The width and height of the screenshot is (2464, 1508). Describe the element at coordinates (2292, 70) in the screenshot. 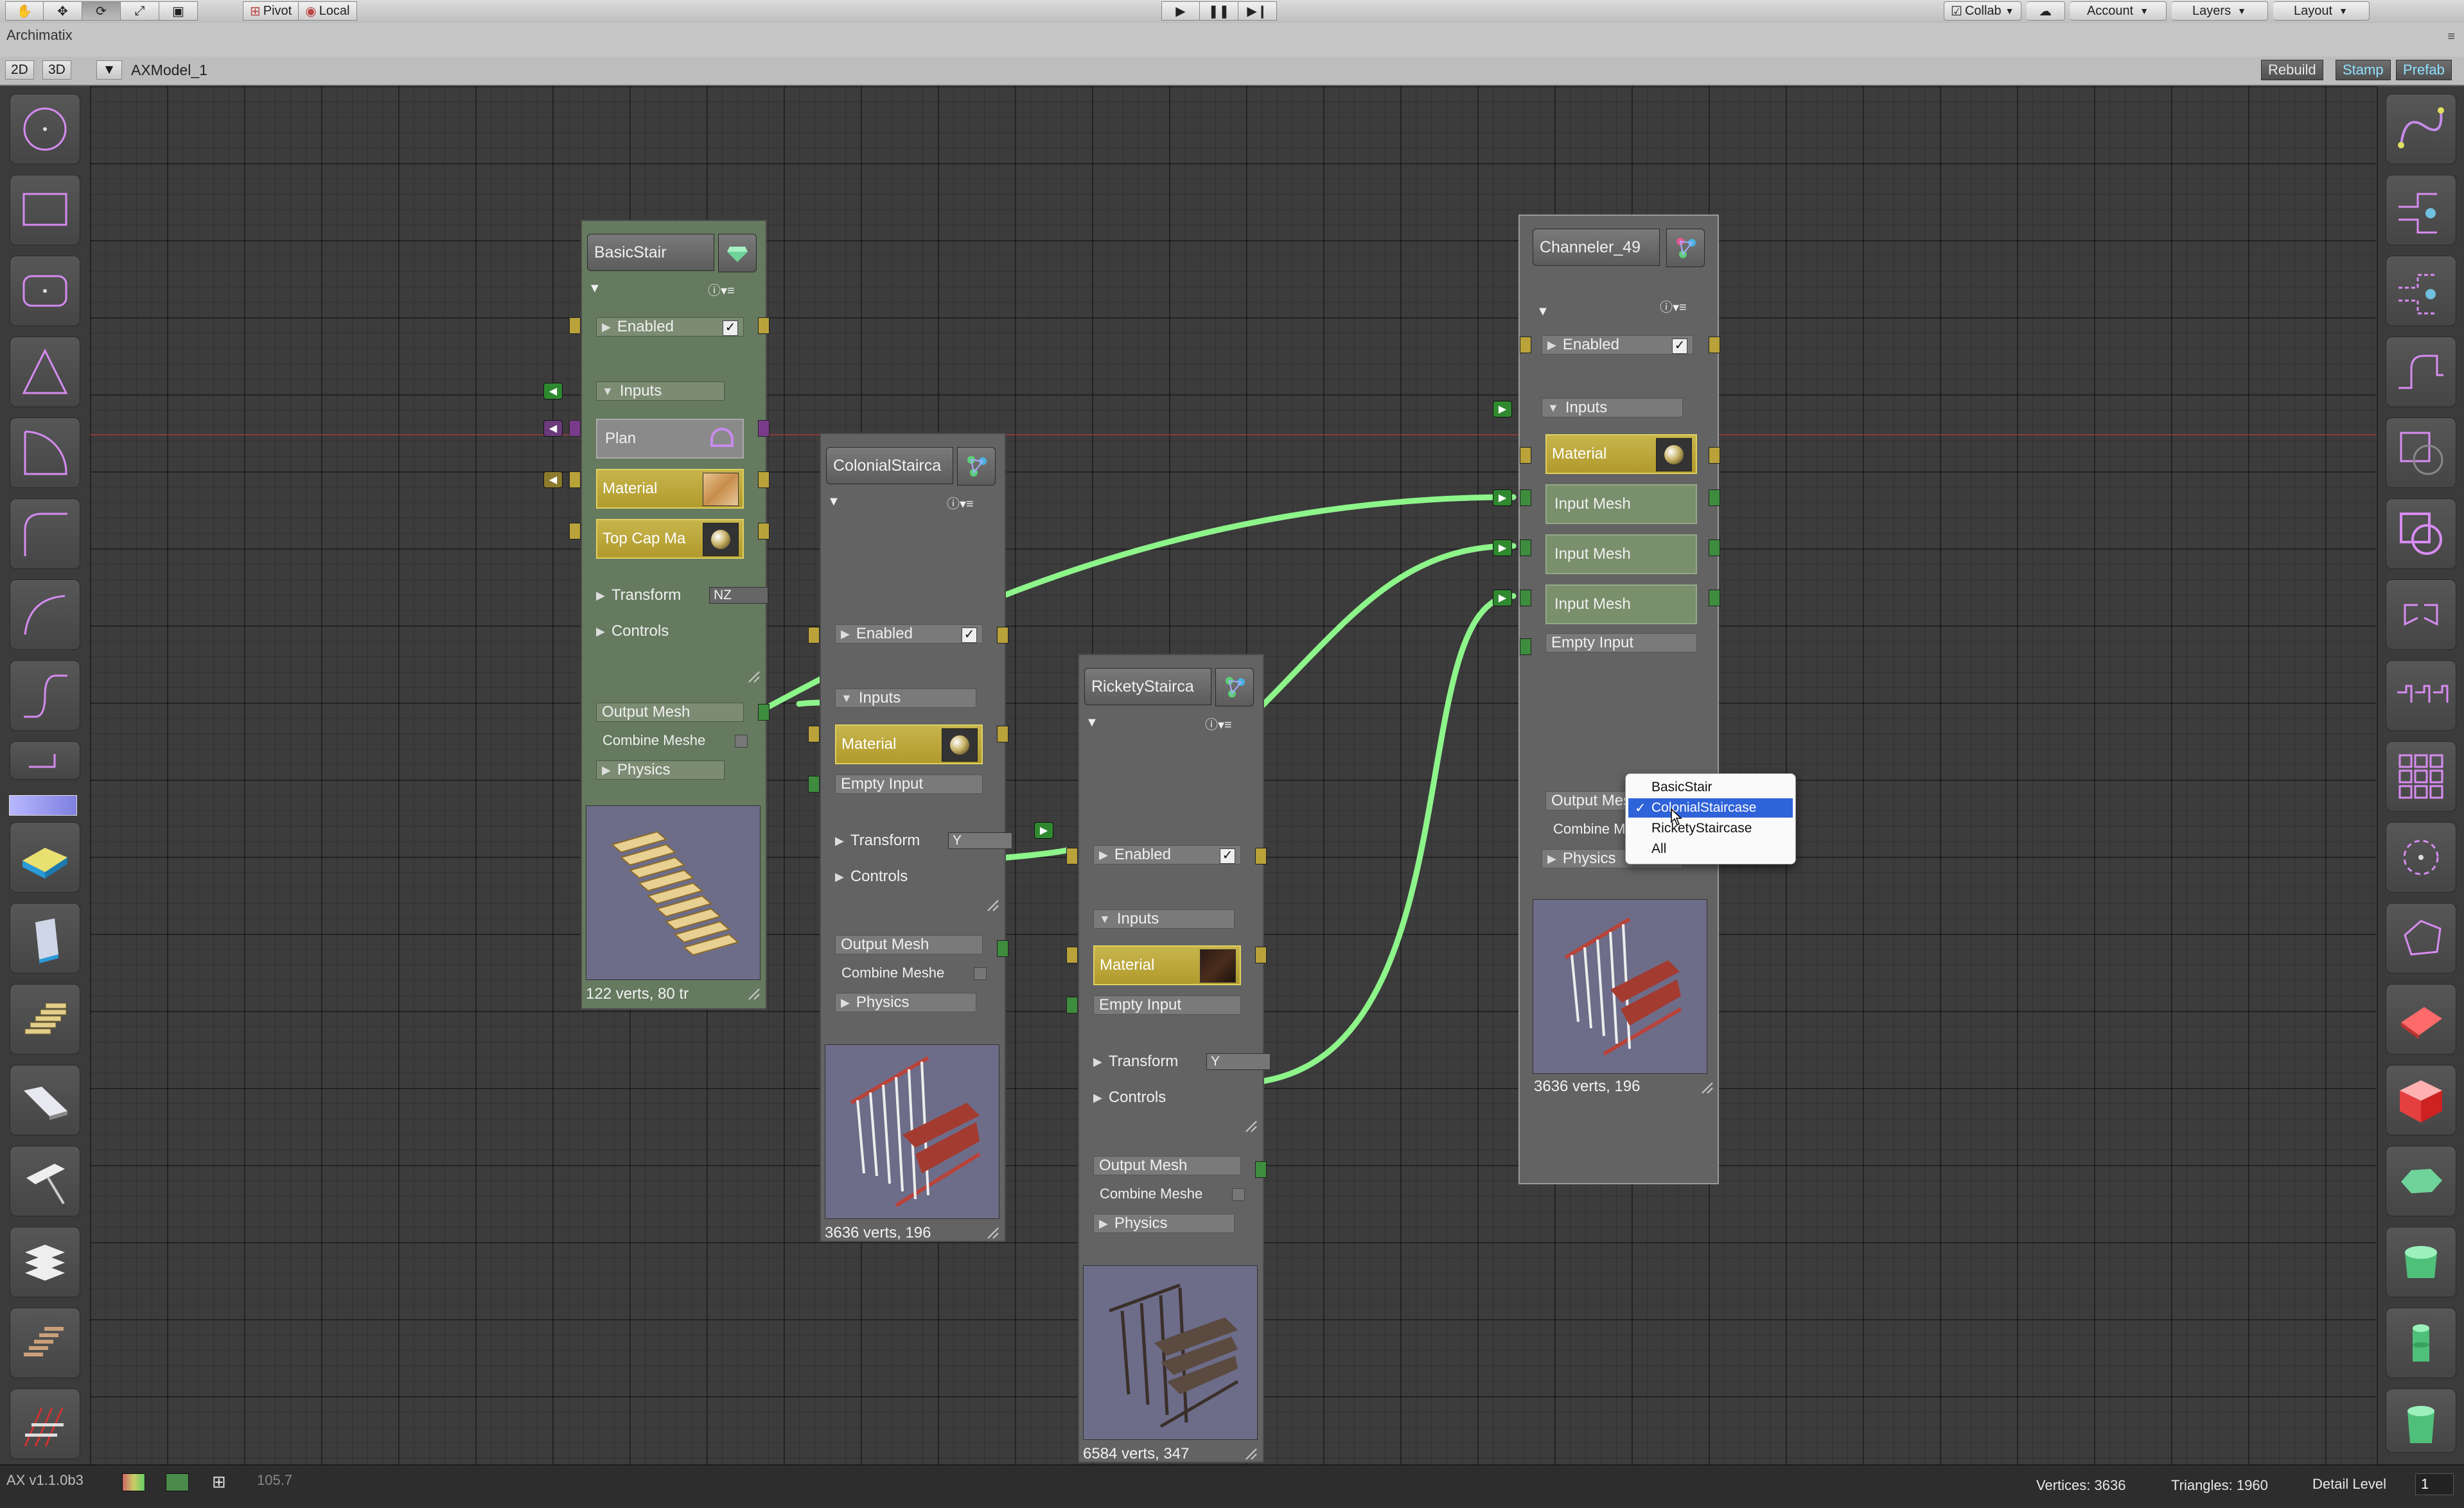

I see `rebuild-button: Rebuild` at that location.